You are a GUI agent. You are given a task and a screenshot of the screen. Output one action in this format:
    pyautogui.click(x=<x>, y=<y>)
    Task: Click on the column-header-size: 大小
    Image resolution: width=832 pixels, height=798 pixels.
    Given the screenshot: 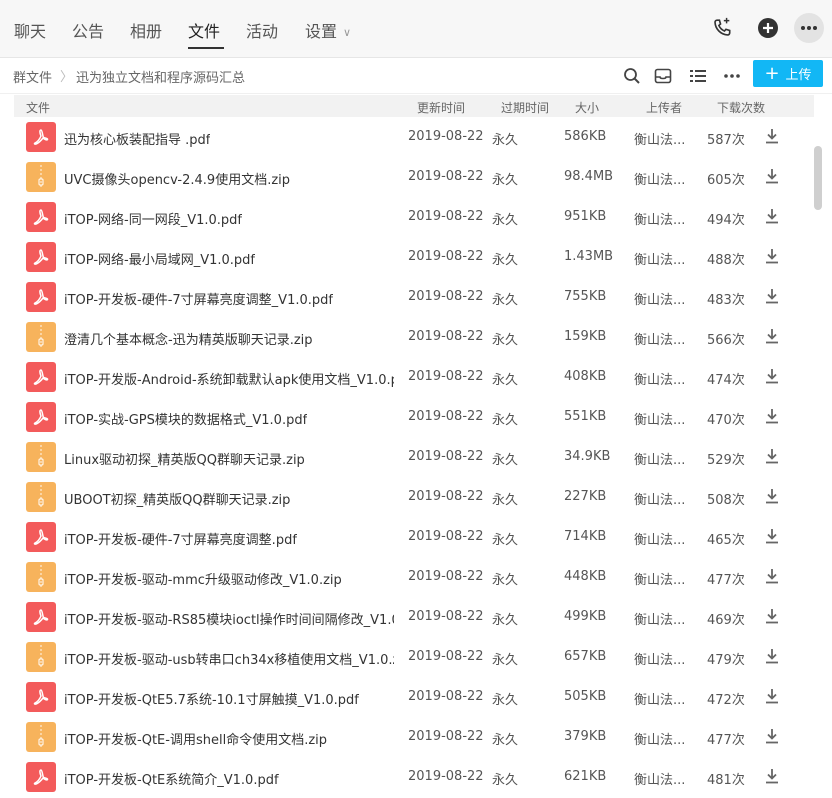 What is the action you would take?
    pyautogui.click(x=587, y=107)
    